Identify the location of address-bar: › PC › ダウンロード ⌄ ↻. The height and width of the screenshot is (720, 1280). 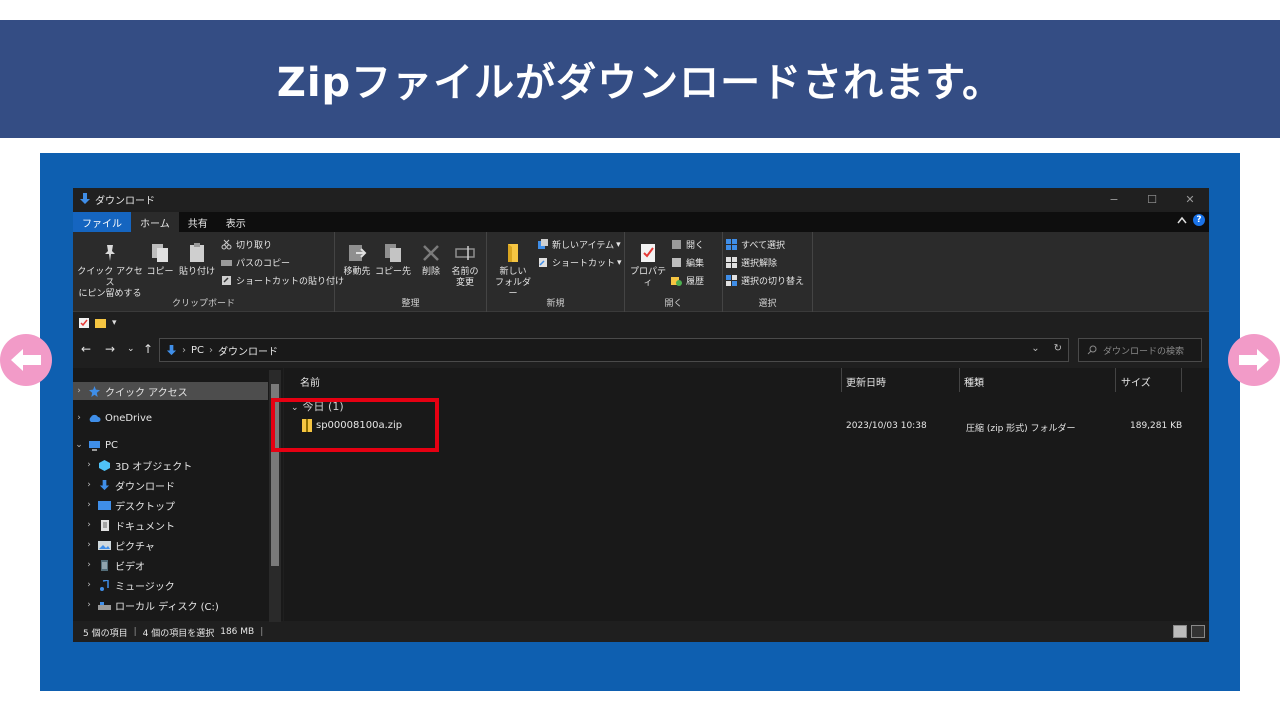
(614, 350).